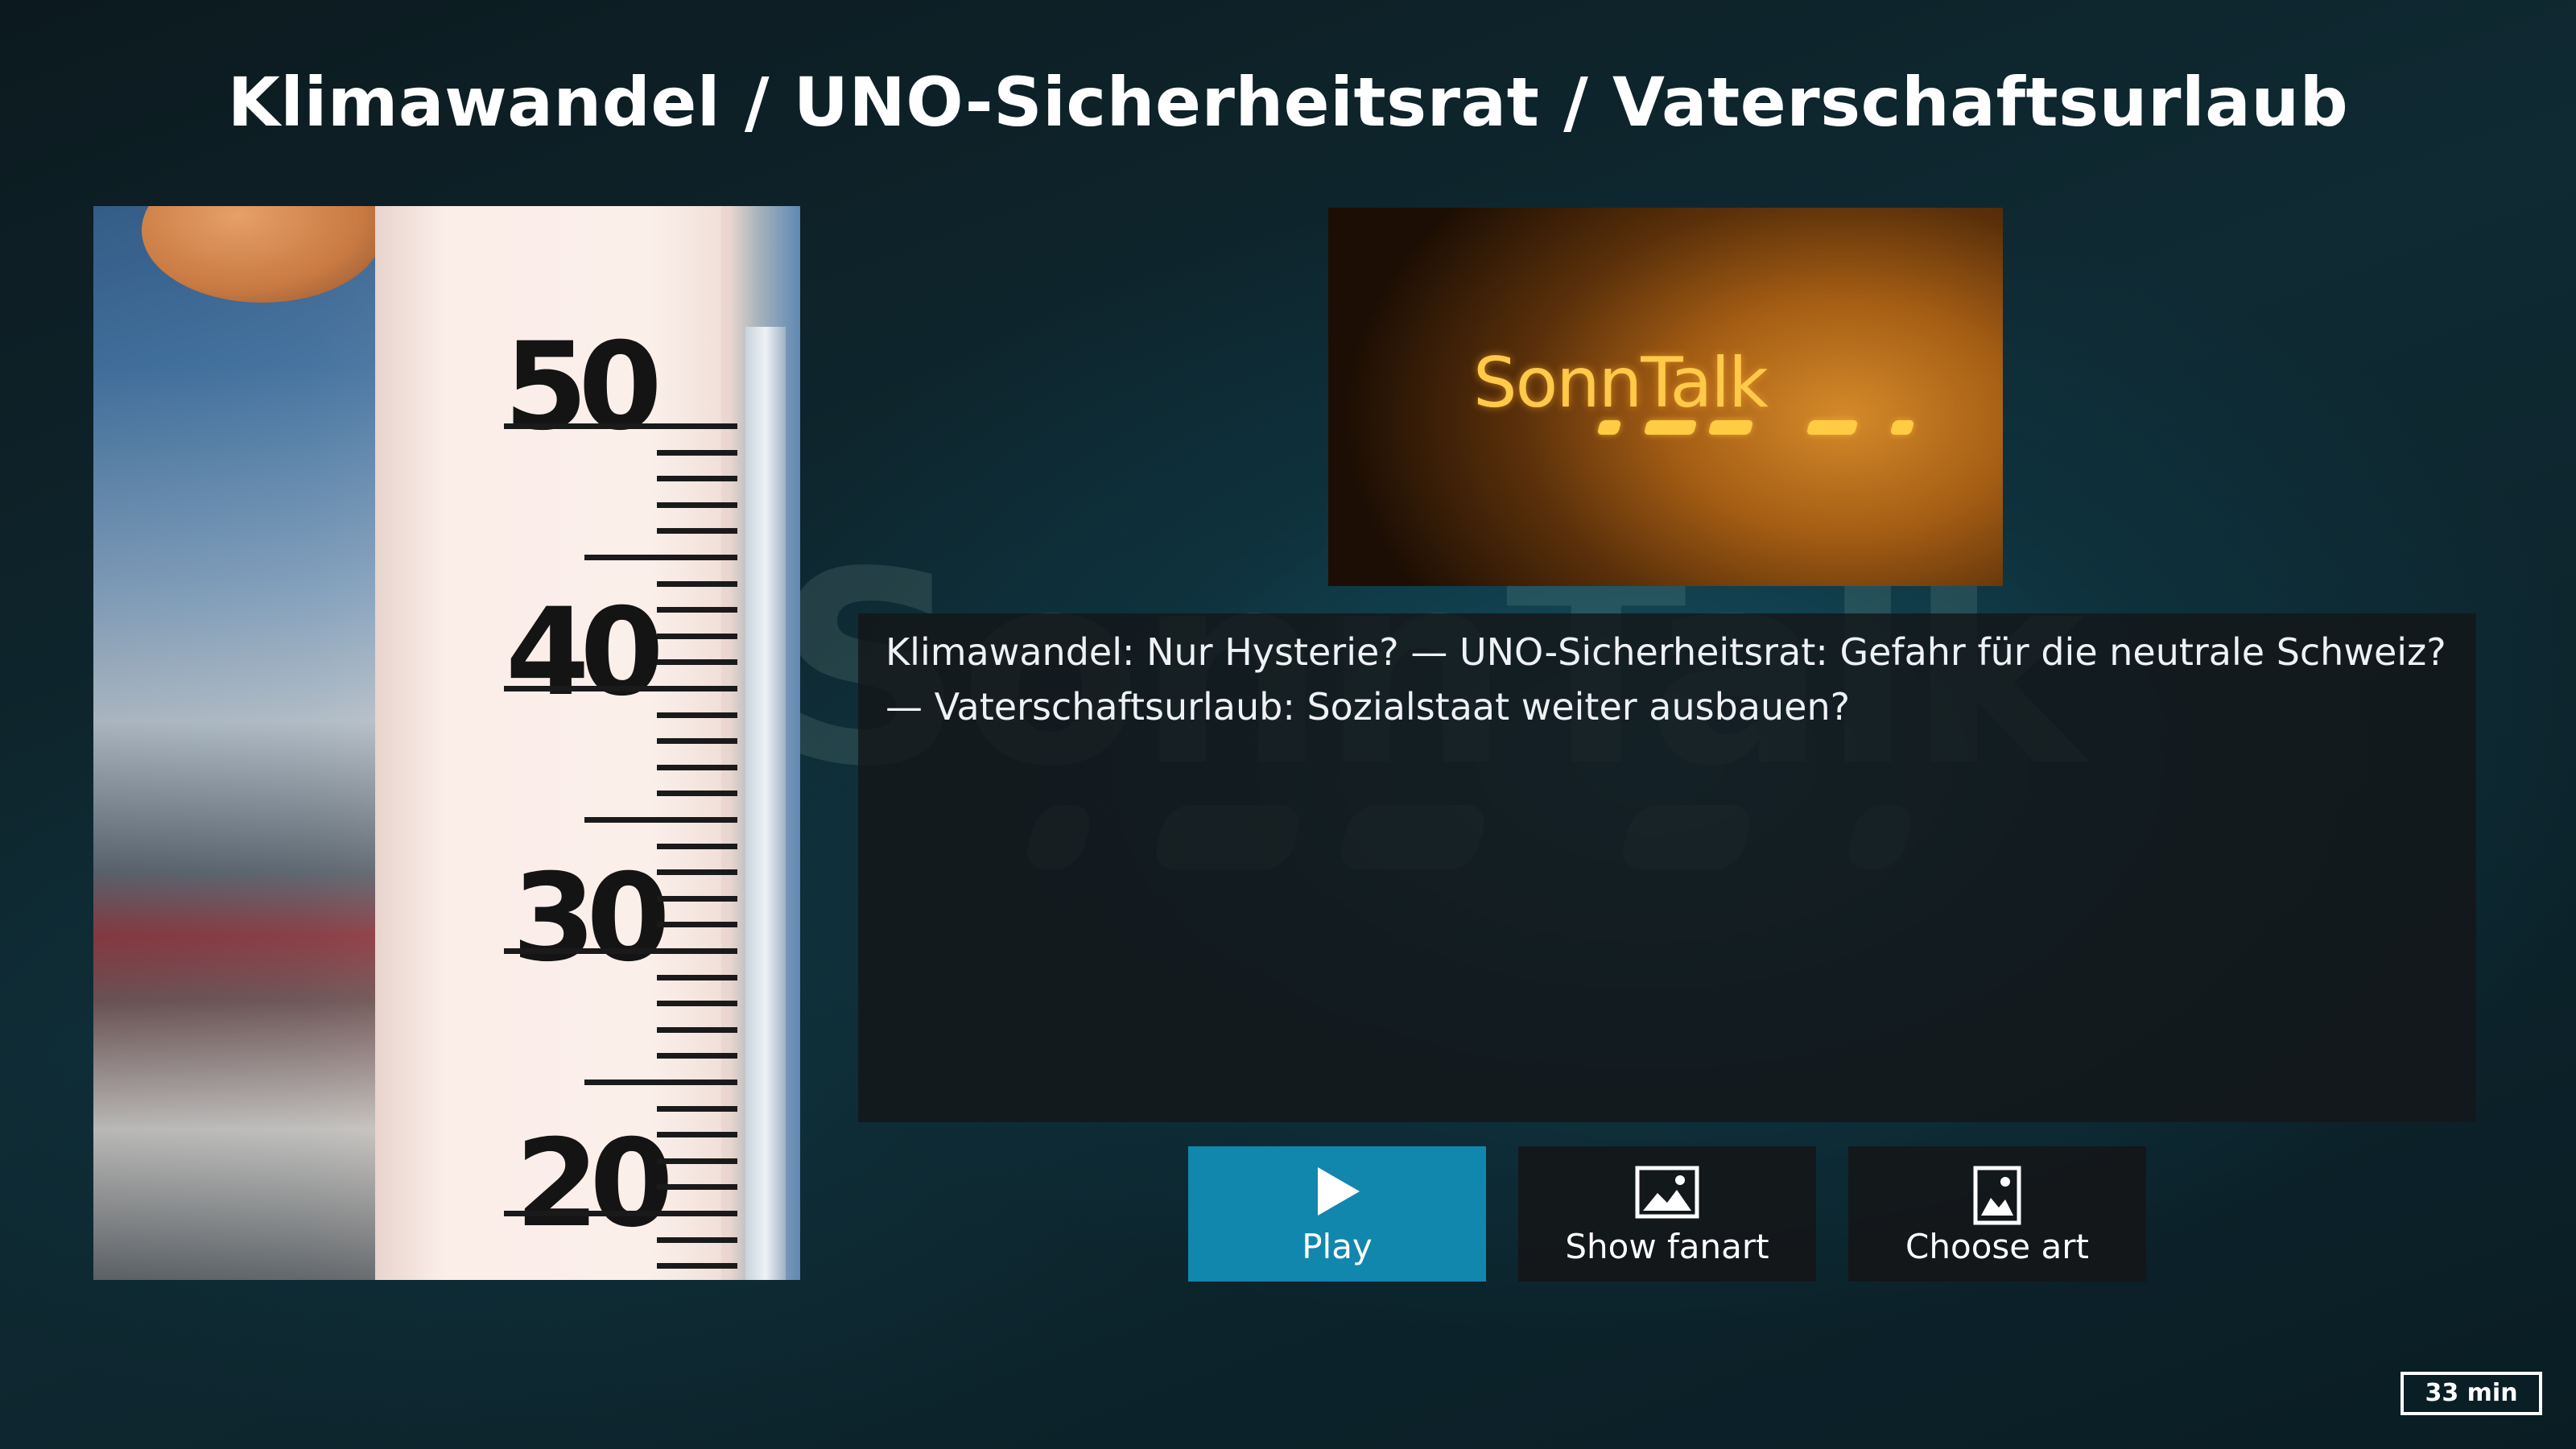 Image resolution: width=2576 pixels, height=1449 pixels. Describe the element at coordinates (1337, 1193) in the screenshot. I see `play-icon` at that location.